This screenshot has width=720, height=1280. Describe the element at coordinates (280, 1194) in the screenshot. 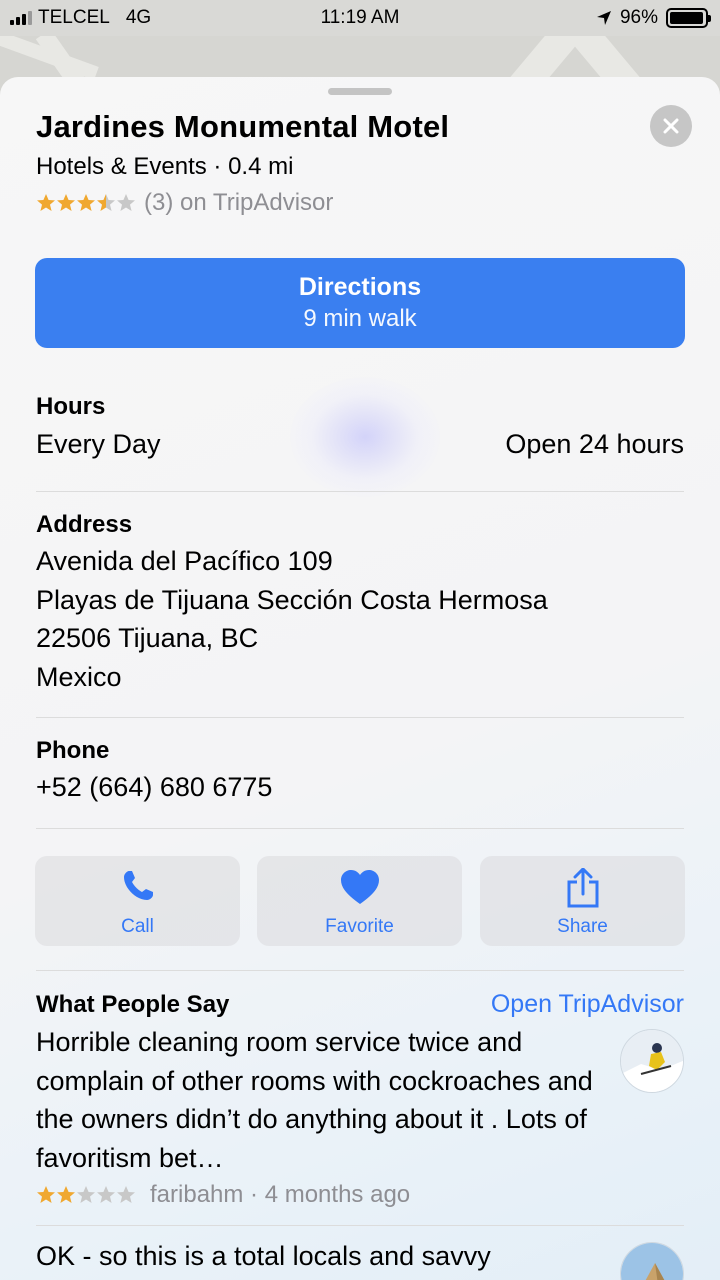

I see `review-author-time: faribahm · 4 months ago` at that location.